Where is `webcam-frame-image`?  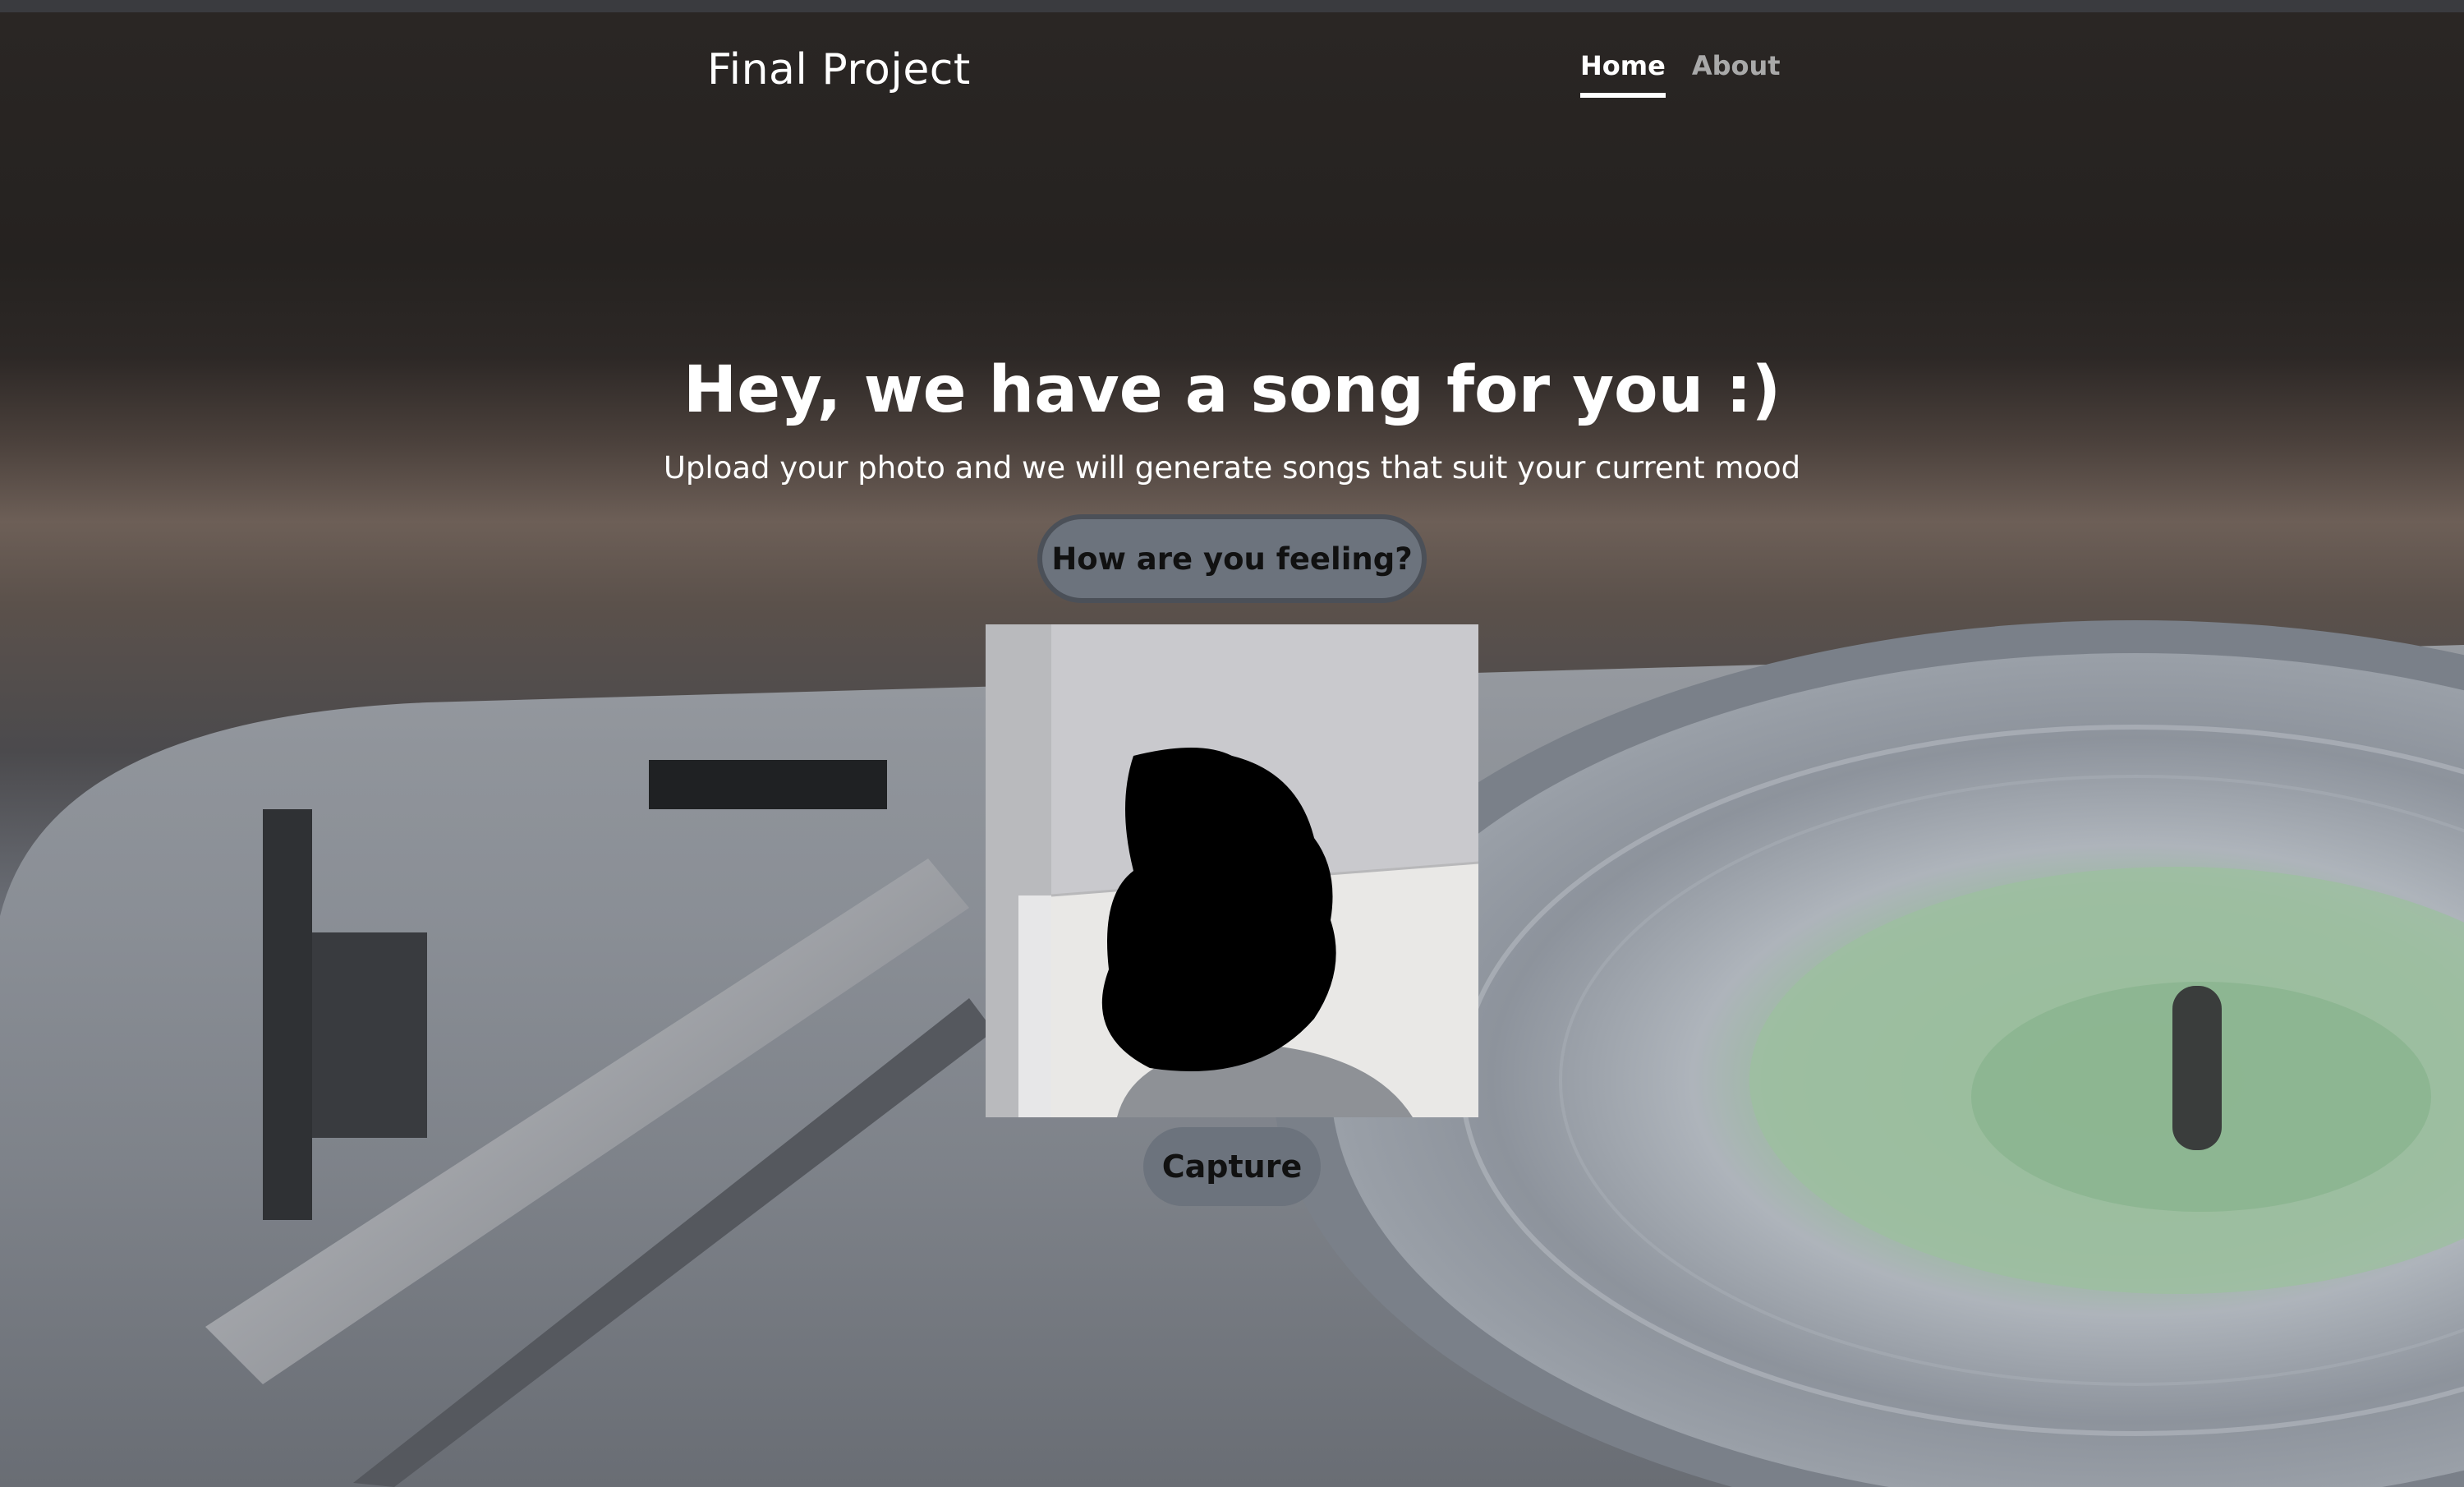 webcam-frame-image is located at coordinates (1232, 870).